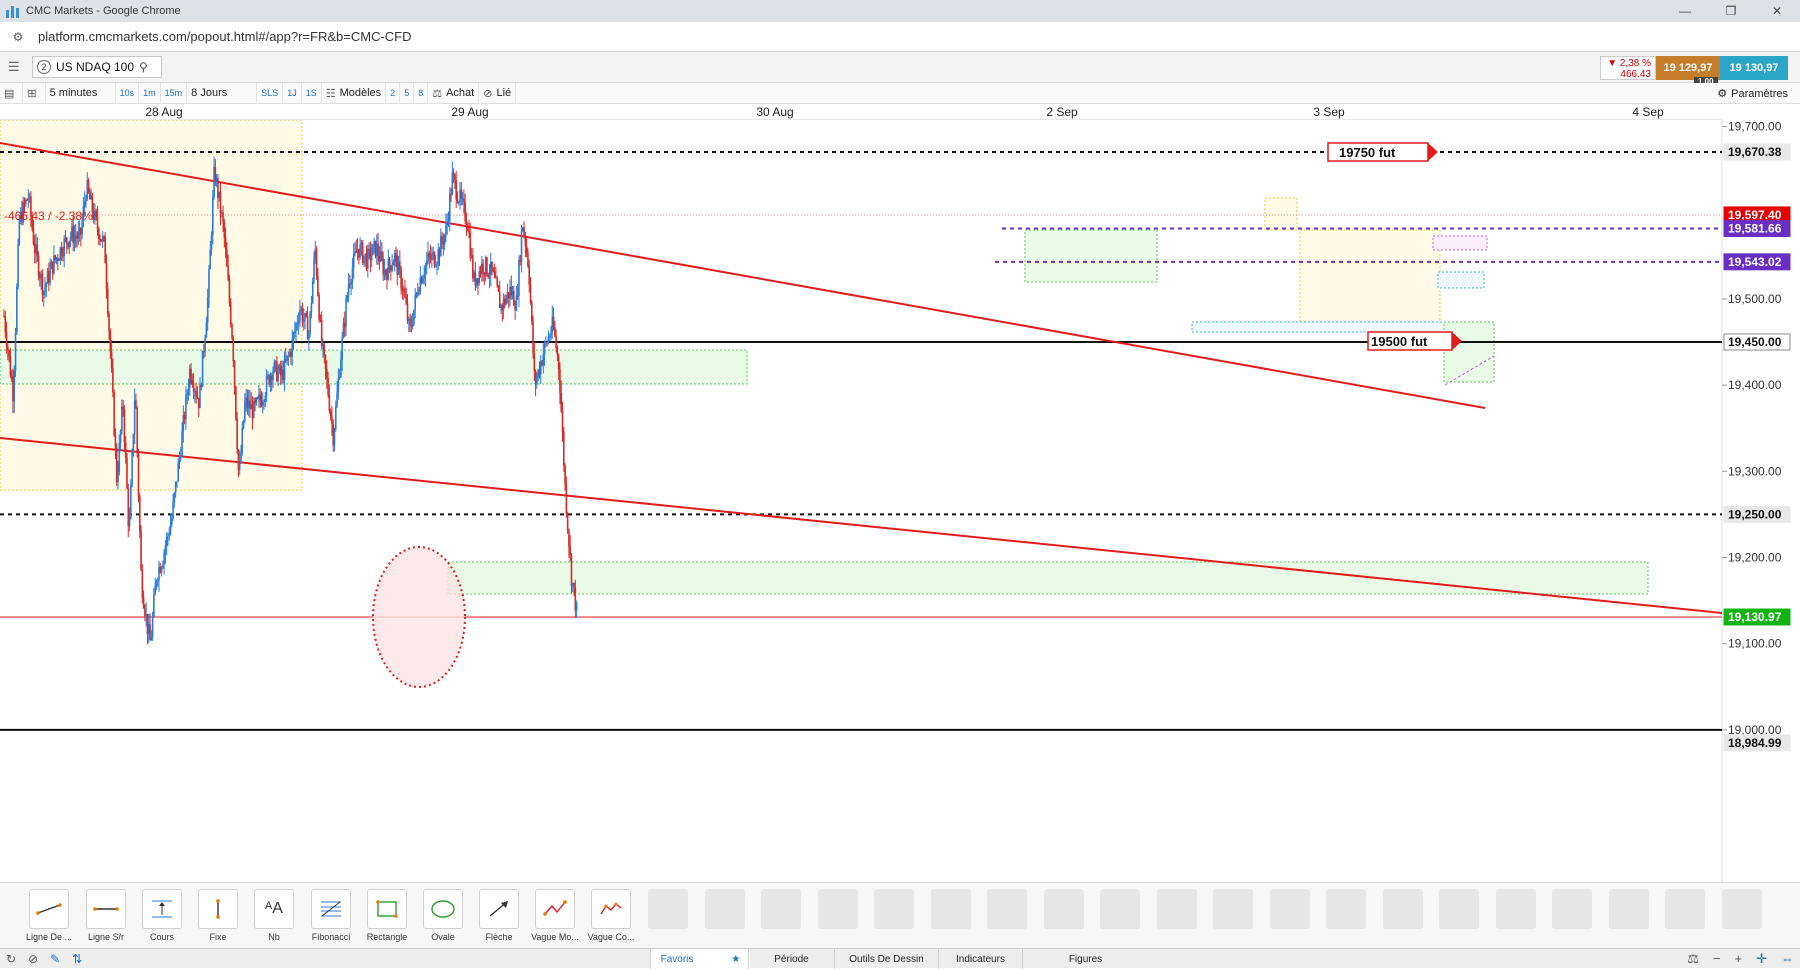 This screenshot has height=969, width=1800. What do you see at coordinates (18, 37) in the screenshot?
I see `site-settings-icon: ⚙` at bounding box center [18, 37].